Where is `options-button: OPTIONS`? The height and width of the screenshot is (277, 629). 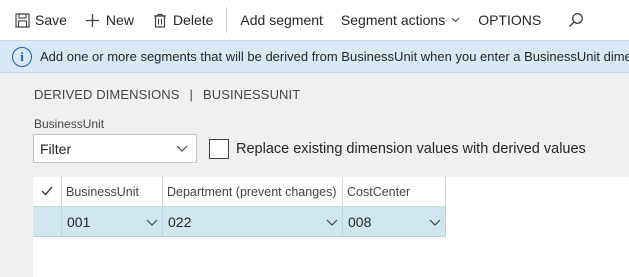
options-button: OPTIONS is located at coordinates (509, 20).